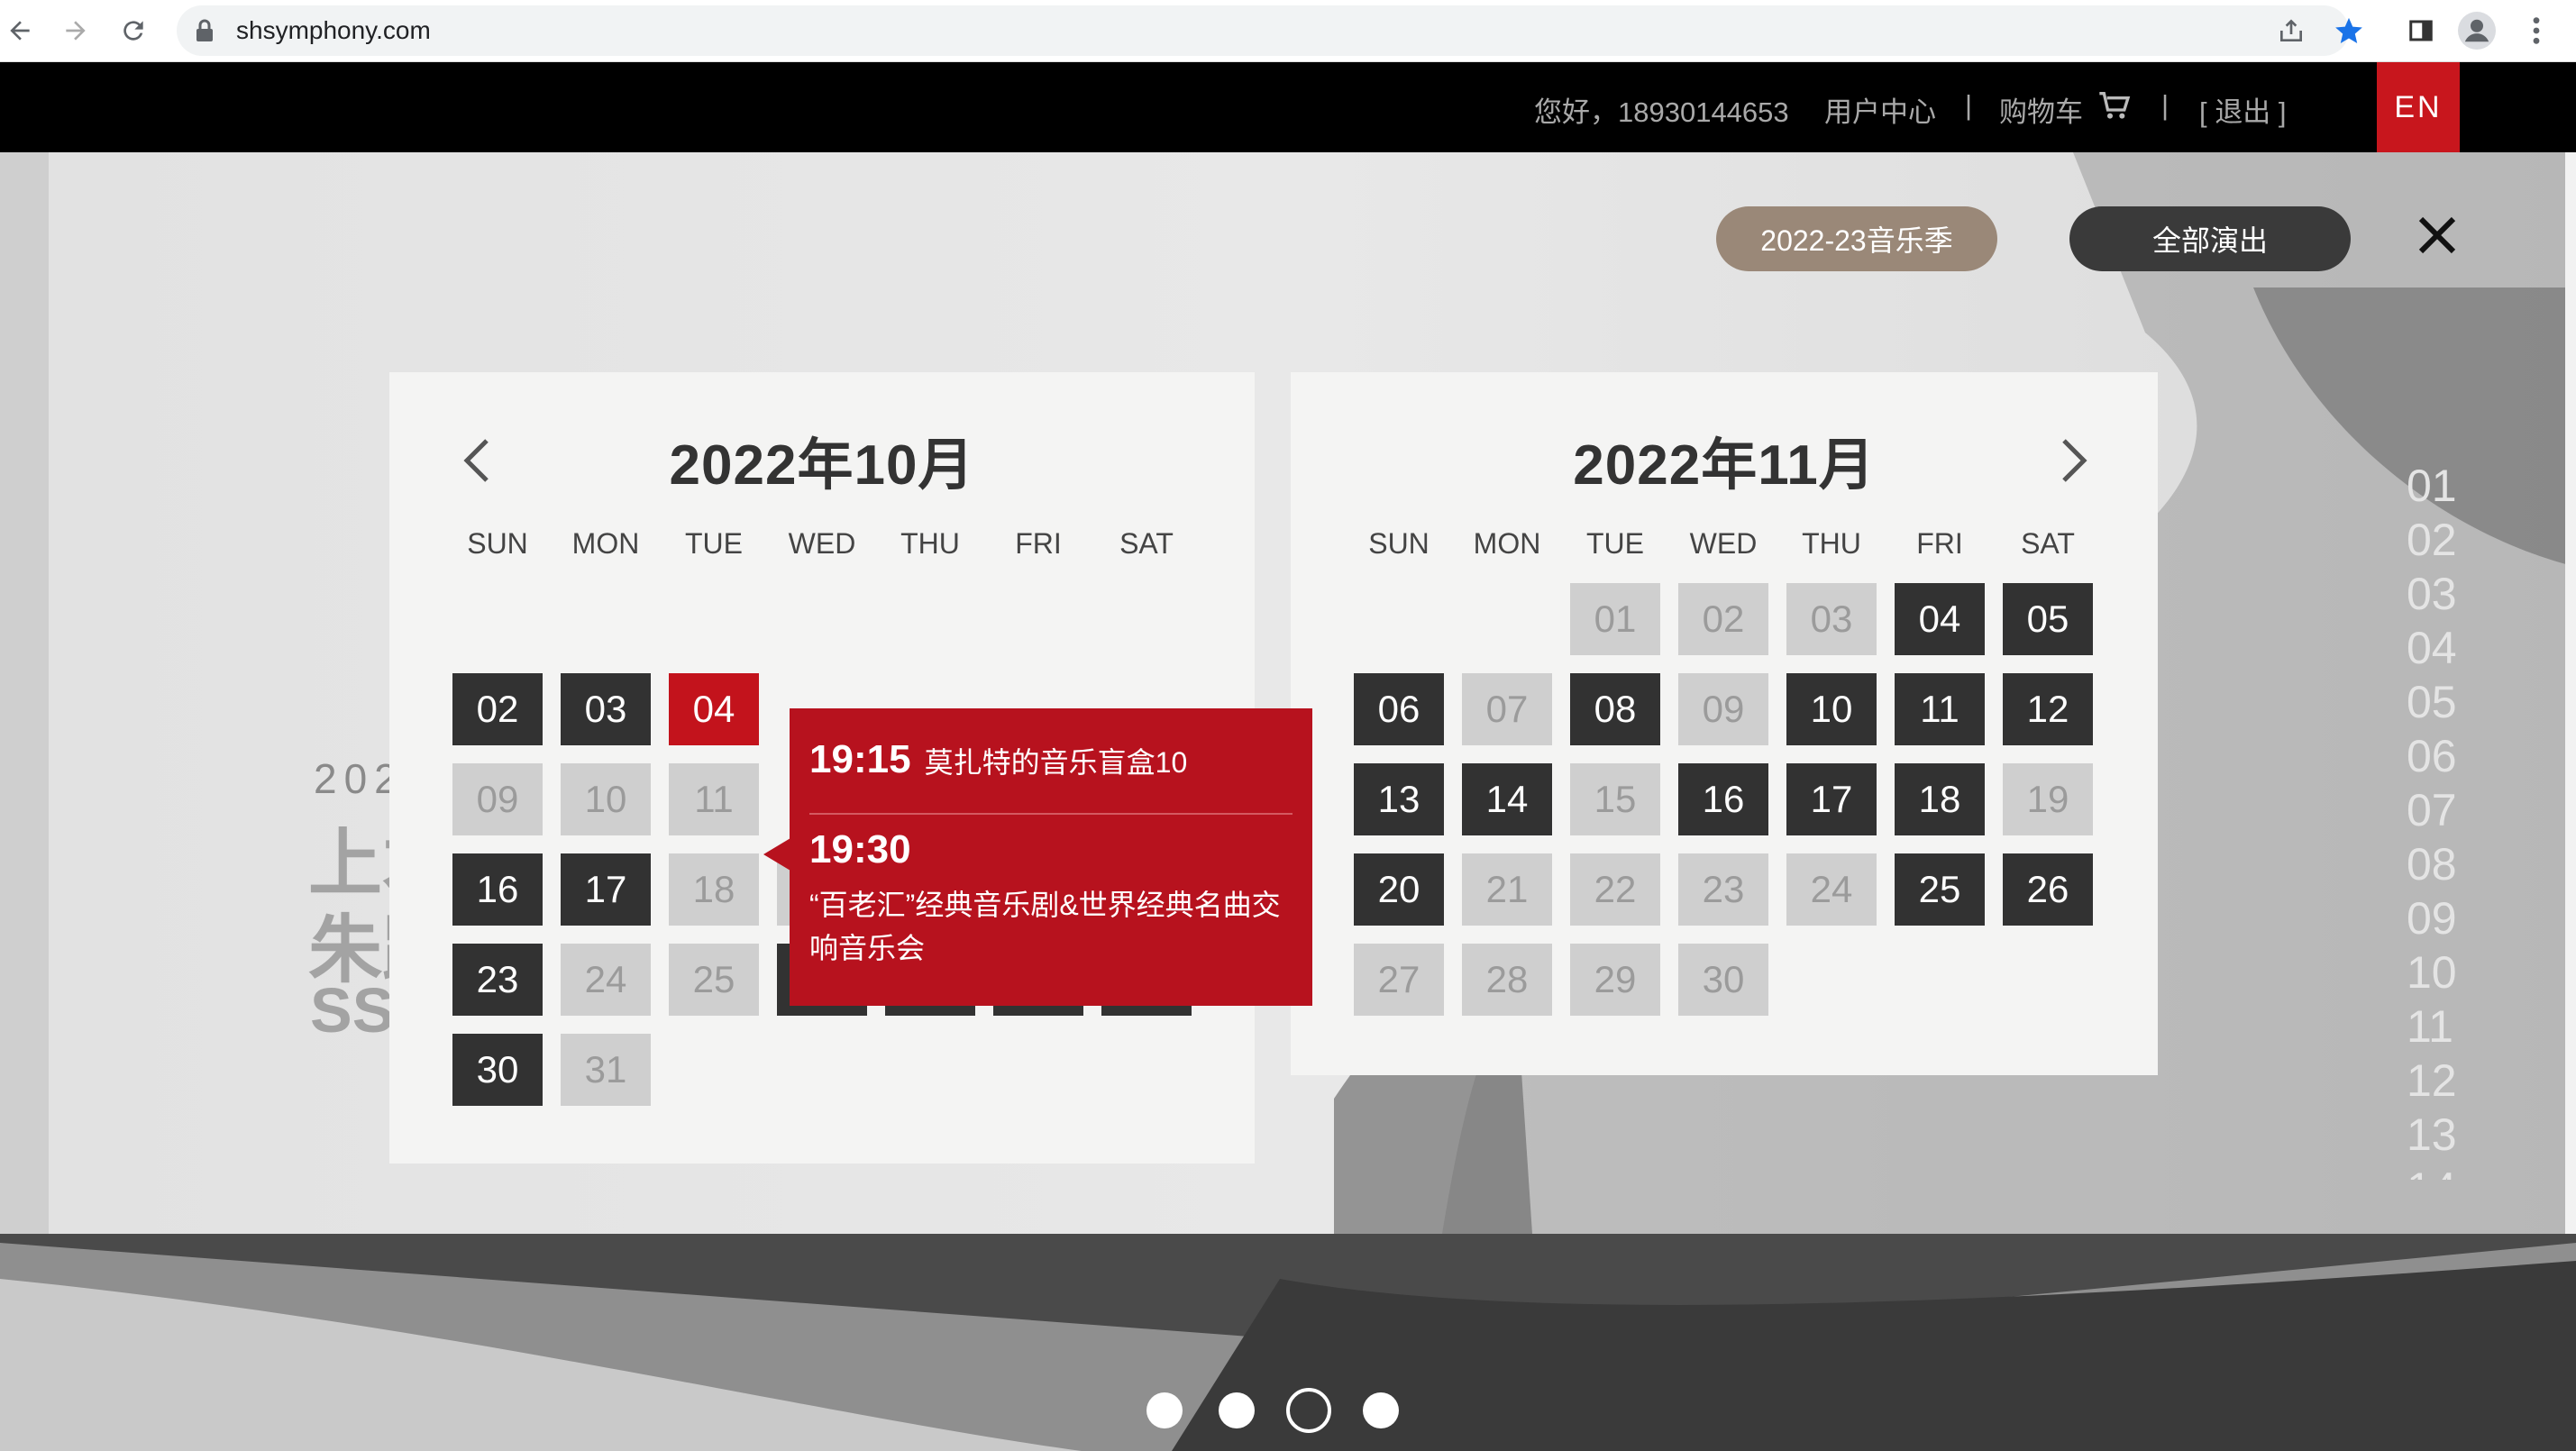 The height and width of the screenshot is (1451, 2576). Describe the element at coordinates (998, 759) in the screenshot. I see `event-item: 19:15 莫扎特的音乐盲盒10` at that location.